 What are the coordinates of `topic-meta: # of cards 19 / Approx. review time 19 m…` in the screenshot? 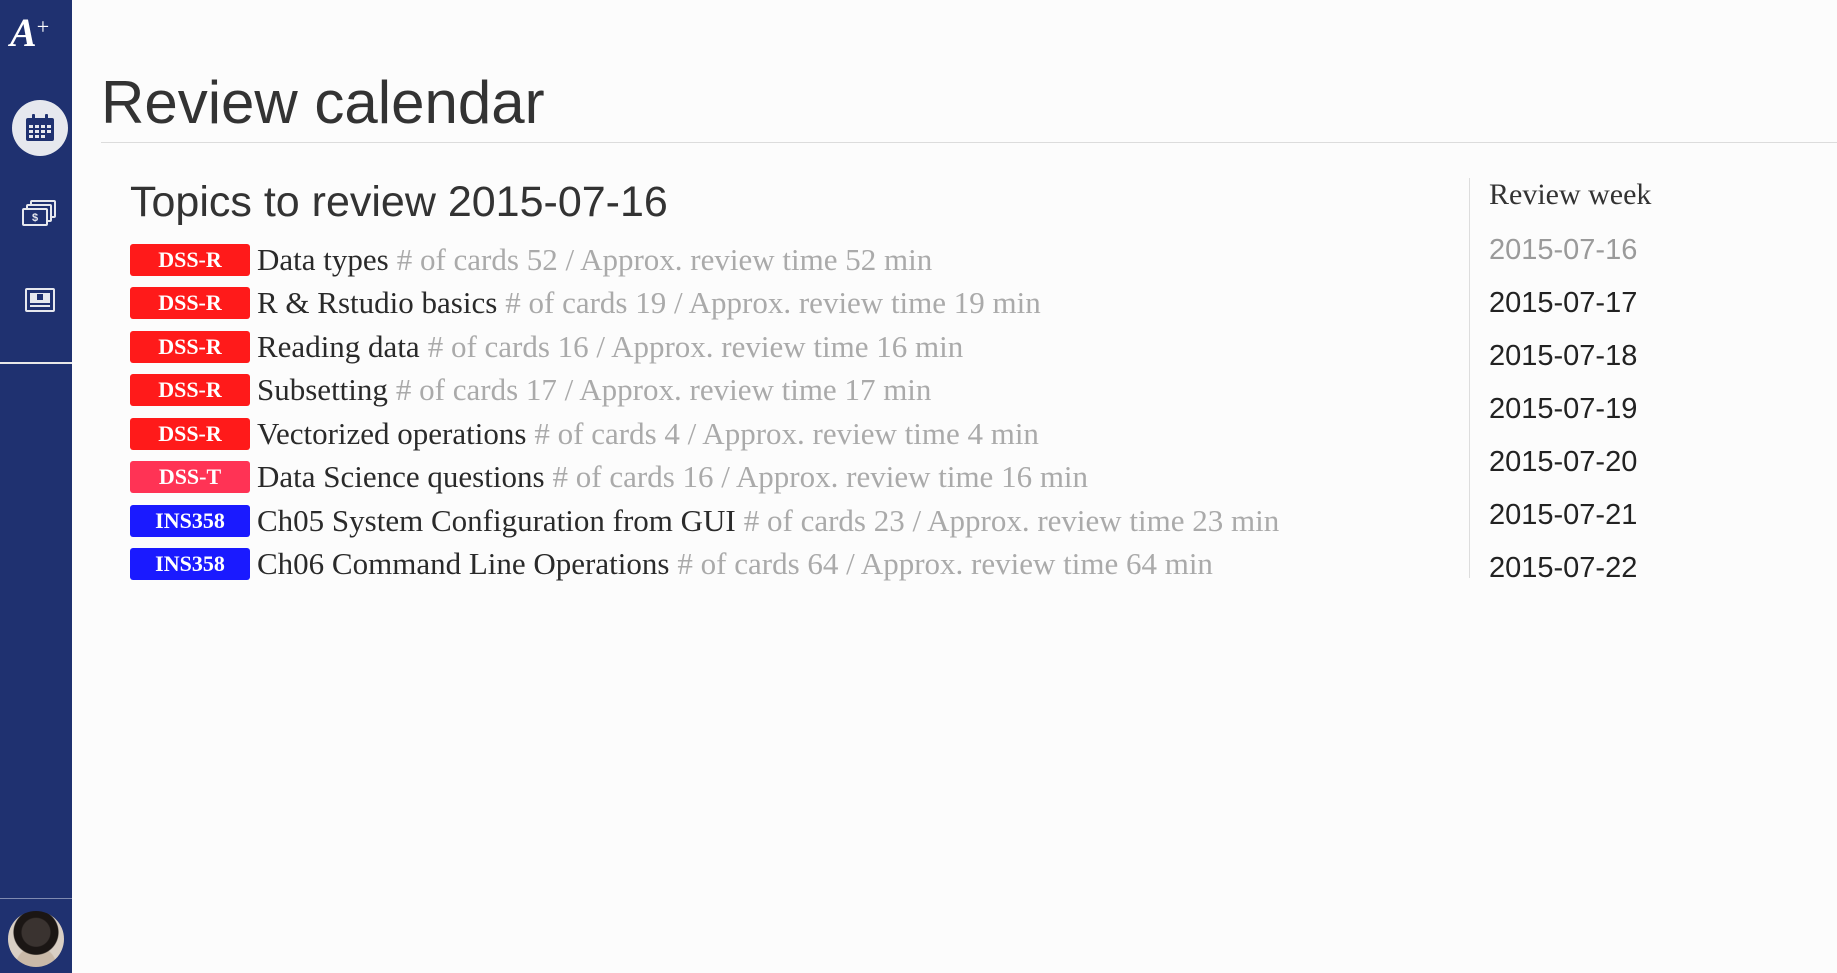 It's located at (773, 303).